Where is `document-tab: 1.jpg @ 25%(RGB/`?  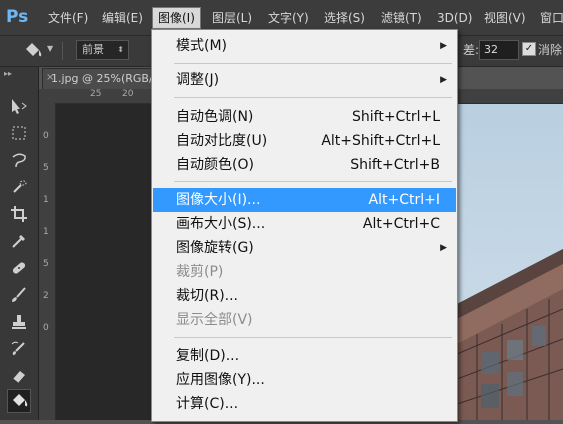
document-tab: 1.jpg @ 25%(RGB/ is located at coordinates (105, 78).